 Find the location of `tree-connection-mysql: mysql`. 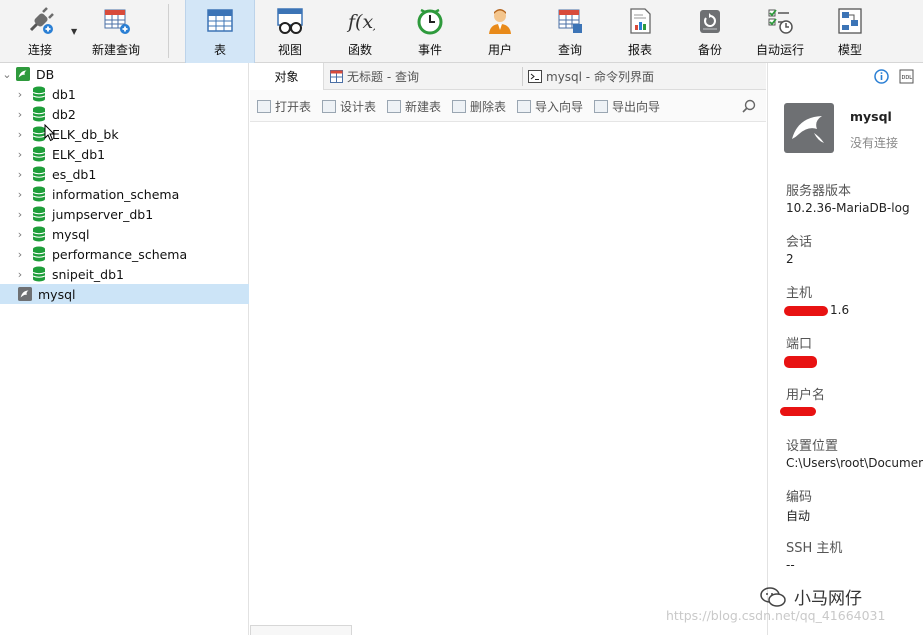

tree-connection-mysql: mysql is located at coordinates (124, 294).